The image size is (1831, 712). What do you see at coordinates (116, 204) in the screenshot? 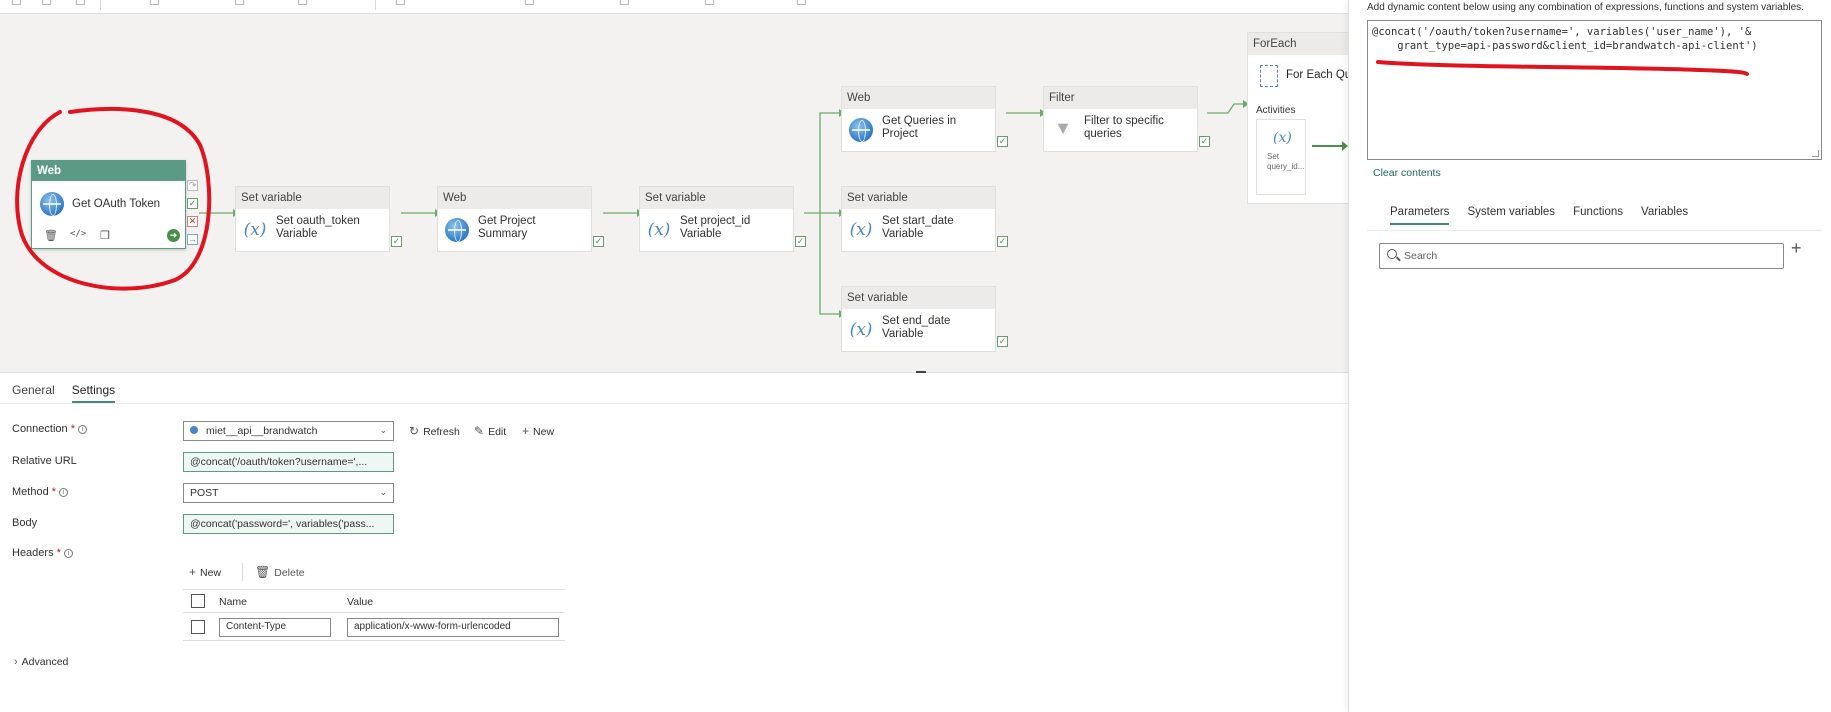
I see `activity-name: Get OAuth Token` at bounding box center [116, 204].